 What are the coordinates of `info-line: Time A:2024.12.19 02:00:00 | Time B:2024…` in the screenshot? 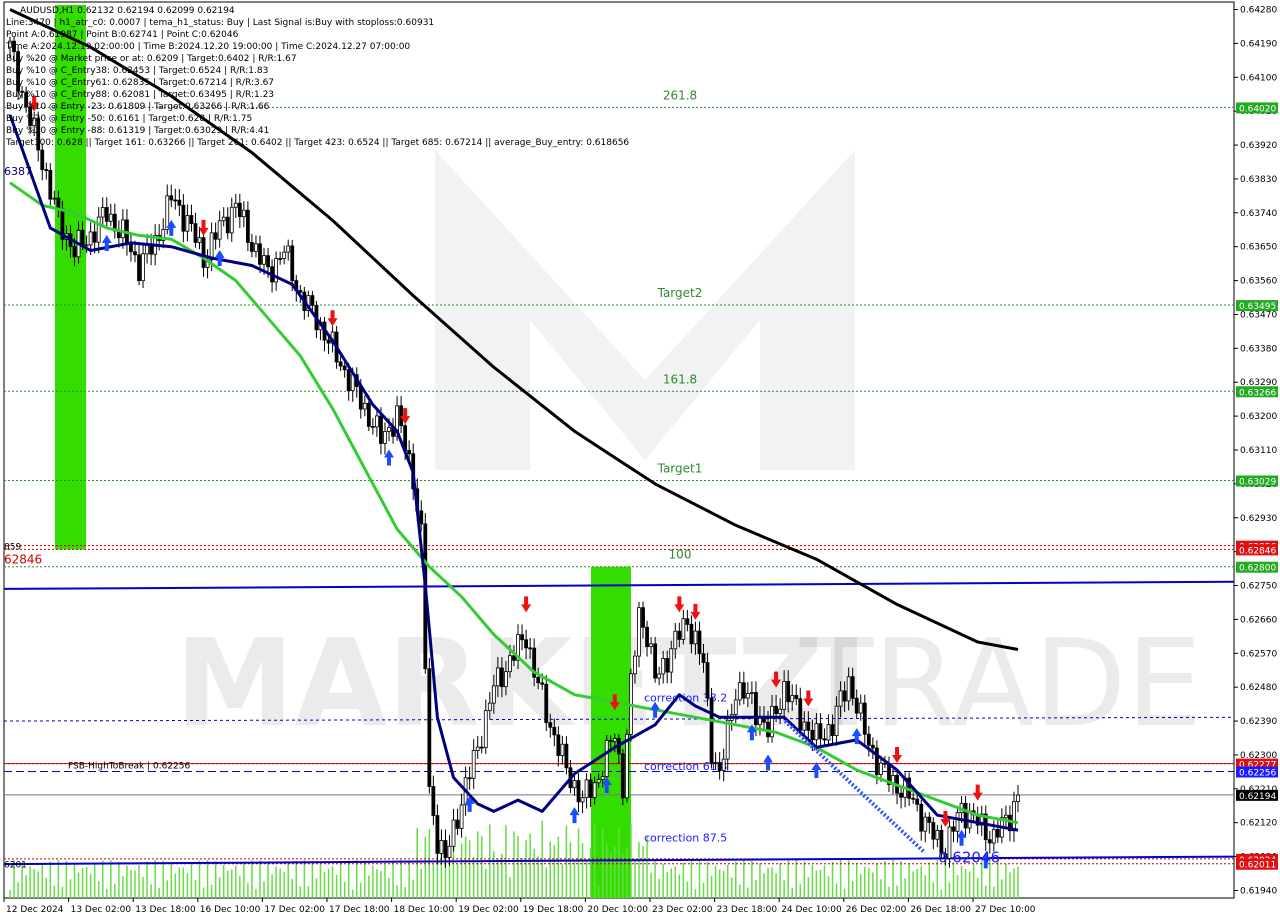 It's located at (207, 47).